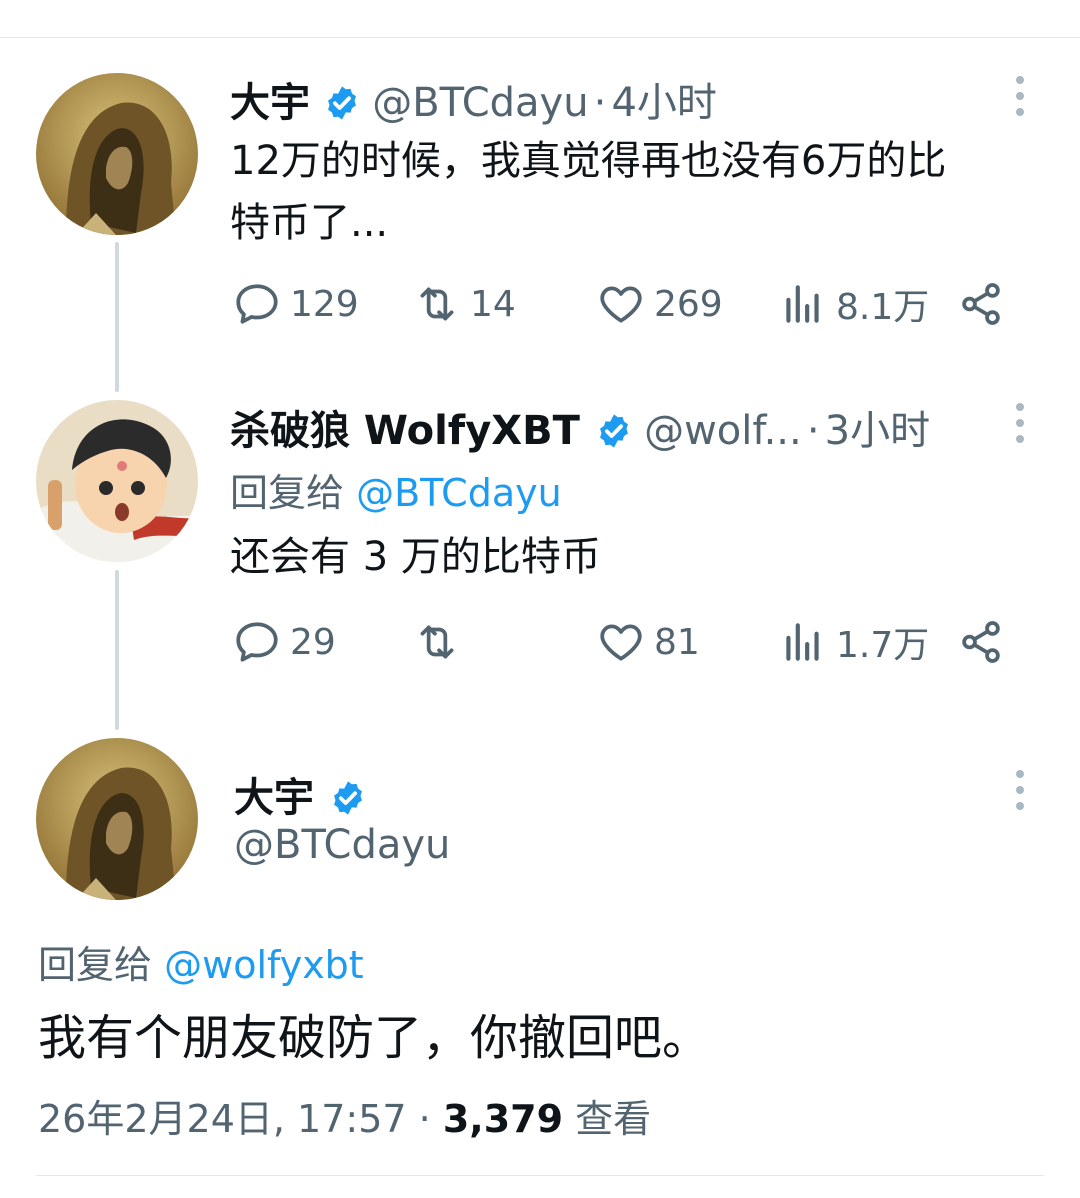  What do you see at coordinates (405, 431) in the screenshot?
I see `author-name: 杀破狼 WolfyXBT` at bounding box center [405, 431].